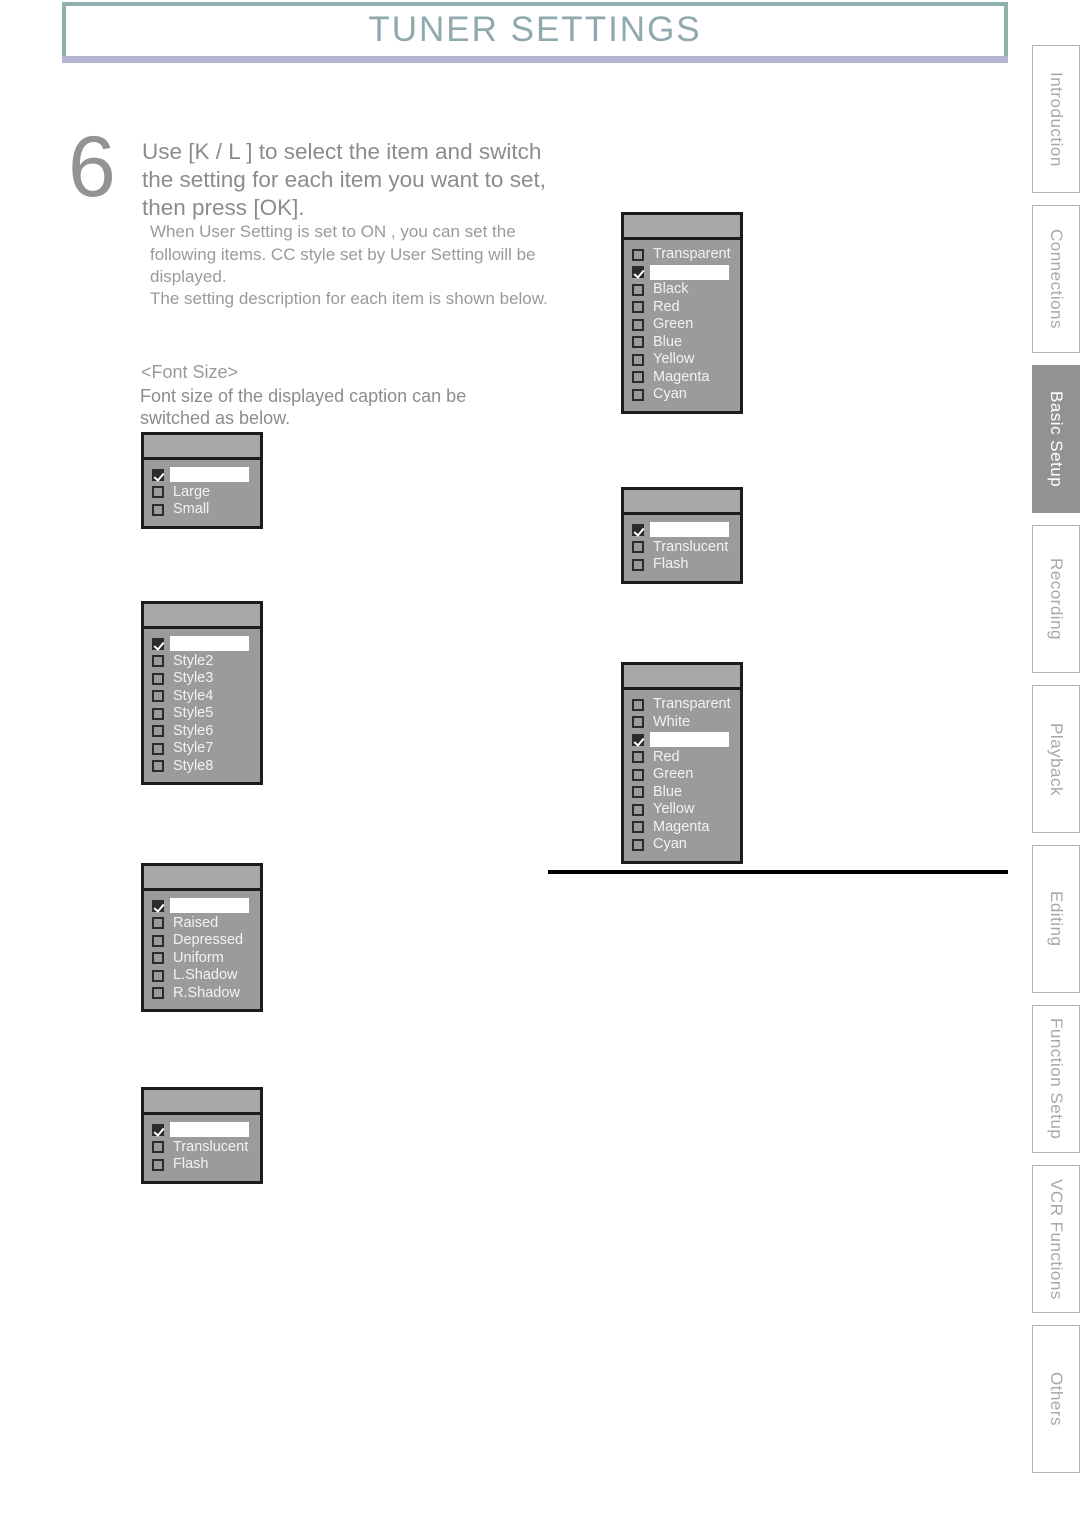 This screenshot has height=1526, width=1080. Describe the element at coordinates (202, 732) in the screenshot. I see `menu-row: Style6` at that location.